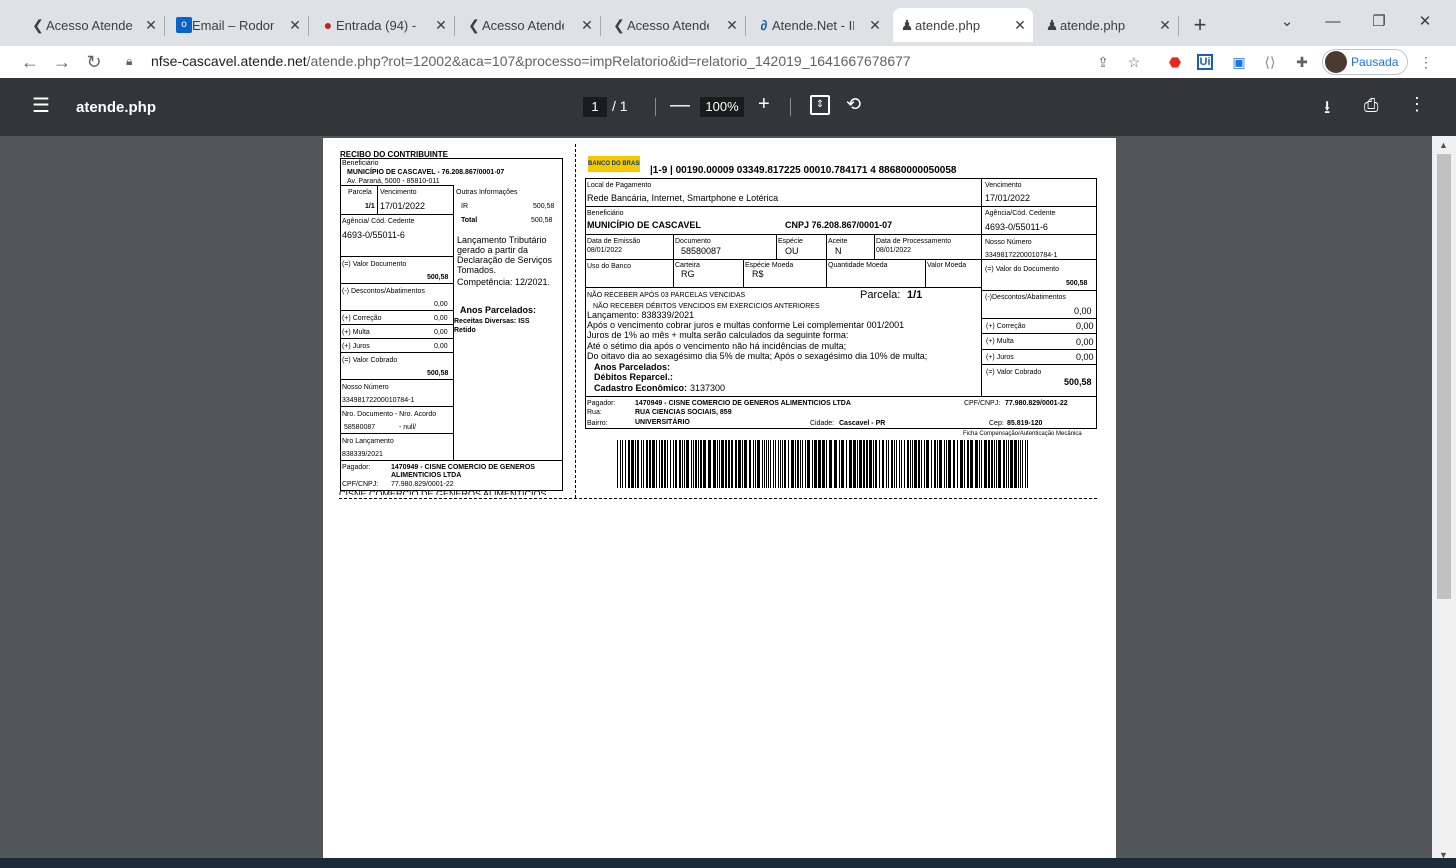 The height and width of the screenshot is (868, 1456). Describe the element at coordinates (544, 206) in the screenshot. I see `recibo-ir: 500,58` at that location.